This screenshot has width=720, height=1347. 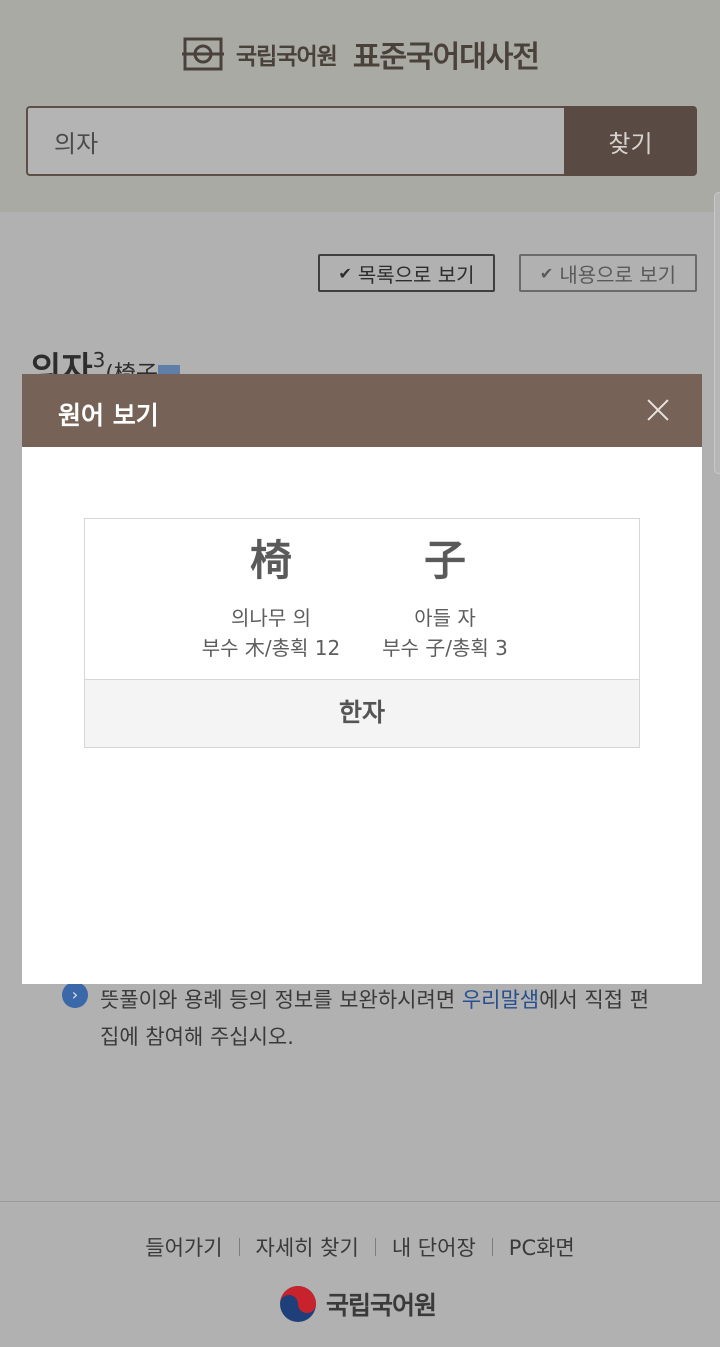 What do you see at coordinates (271, 618) in the screenshot?
I see `hanja-reading: 의나무 의` at bounding box center [271, 618].